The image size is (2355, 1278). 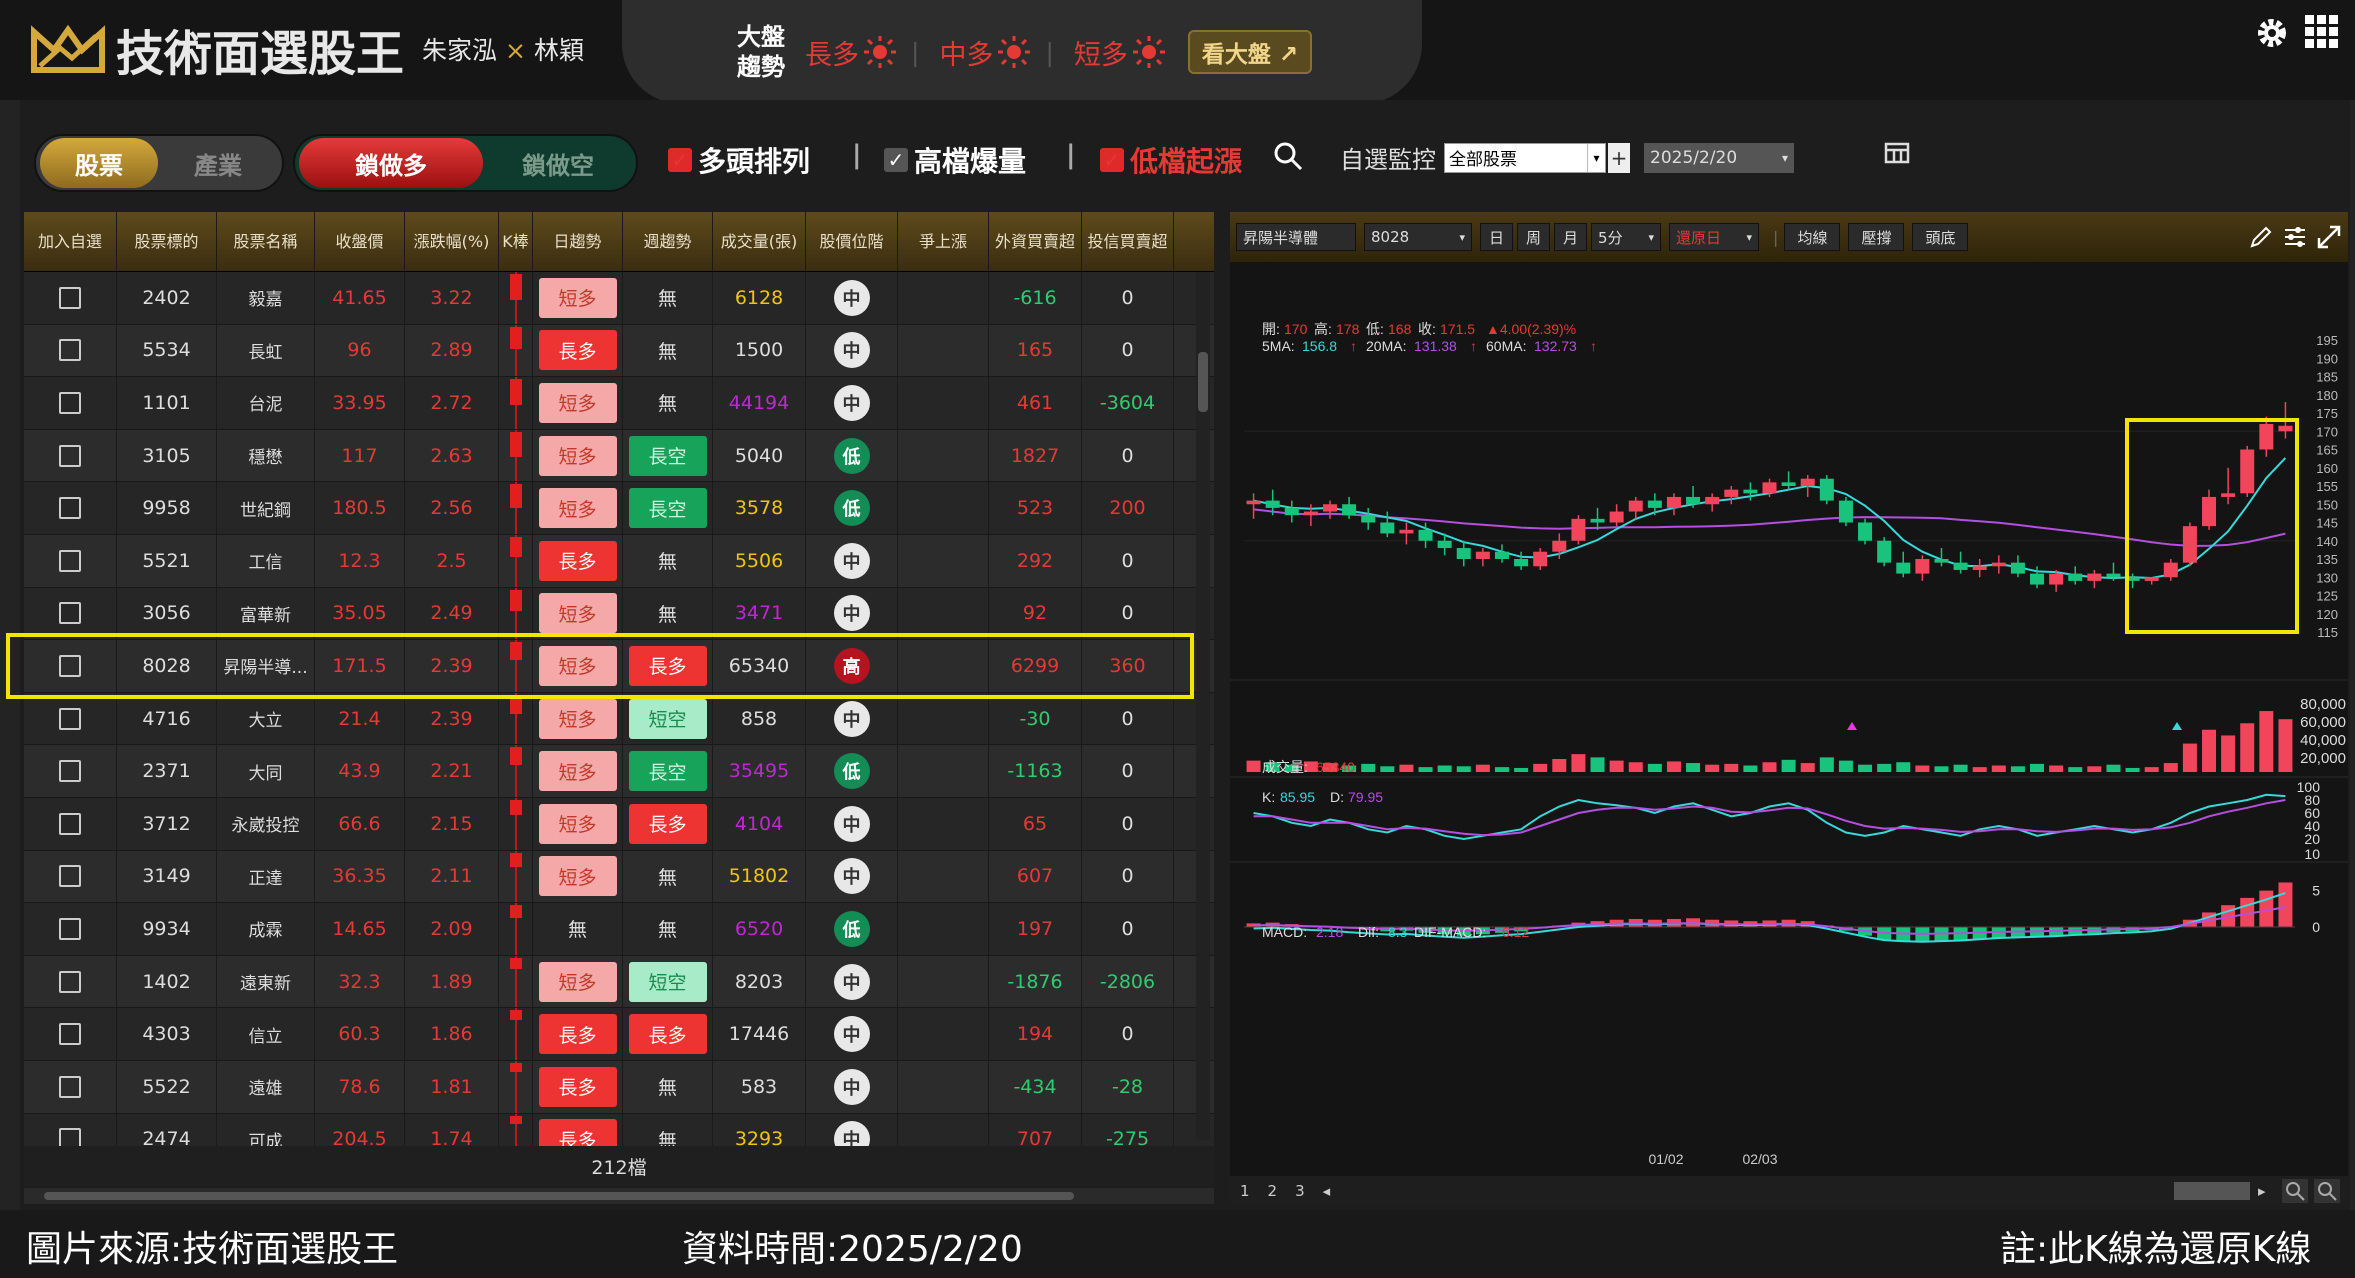 What do you see at coordinates (578, 241) in the screenshot?
I see `column-header: 日趨勢` at bounding box center [578, 241].